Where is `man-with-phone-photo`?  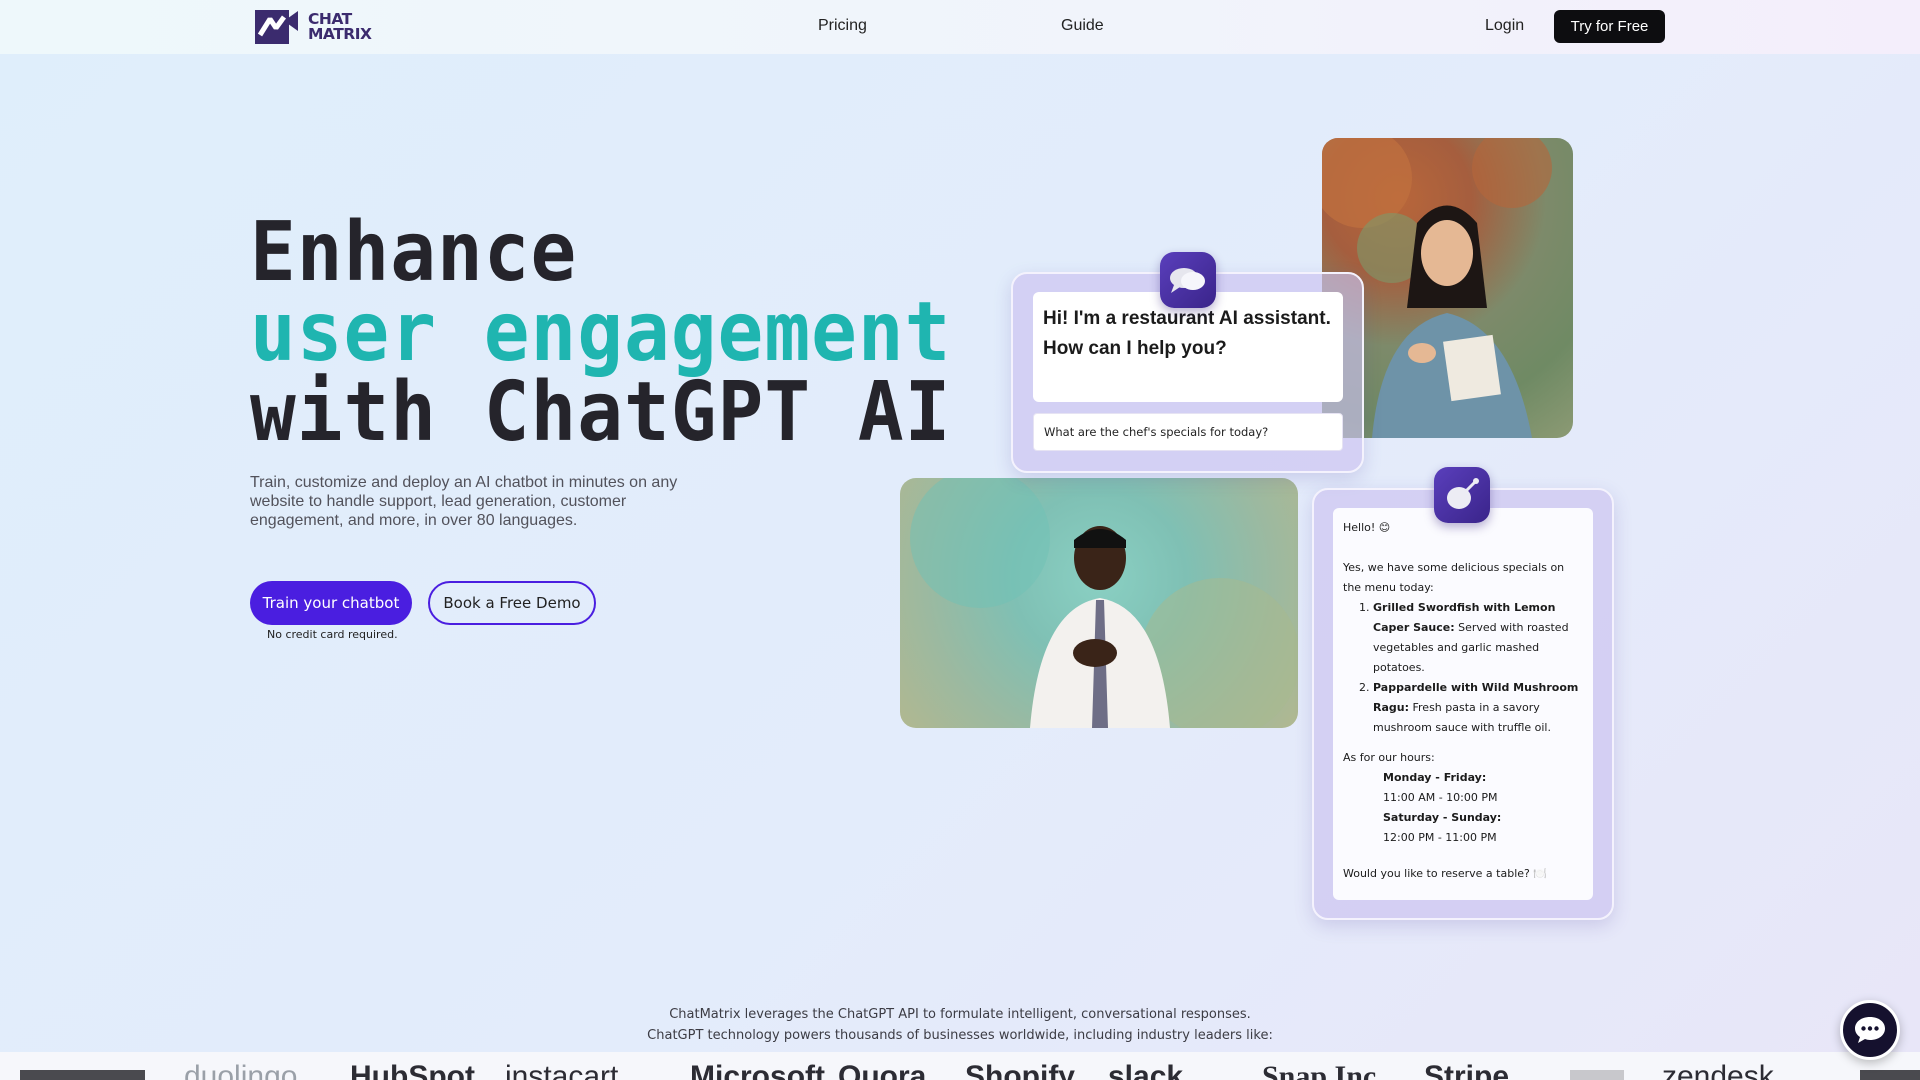 man-with-phone-photo is located at coordinates (1099, 603).